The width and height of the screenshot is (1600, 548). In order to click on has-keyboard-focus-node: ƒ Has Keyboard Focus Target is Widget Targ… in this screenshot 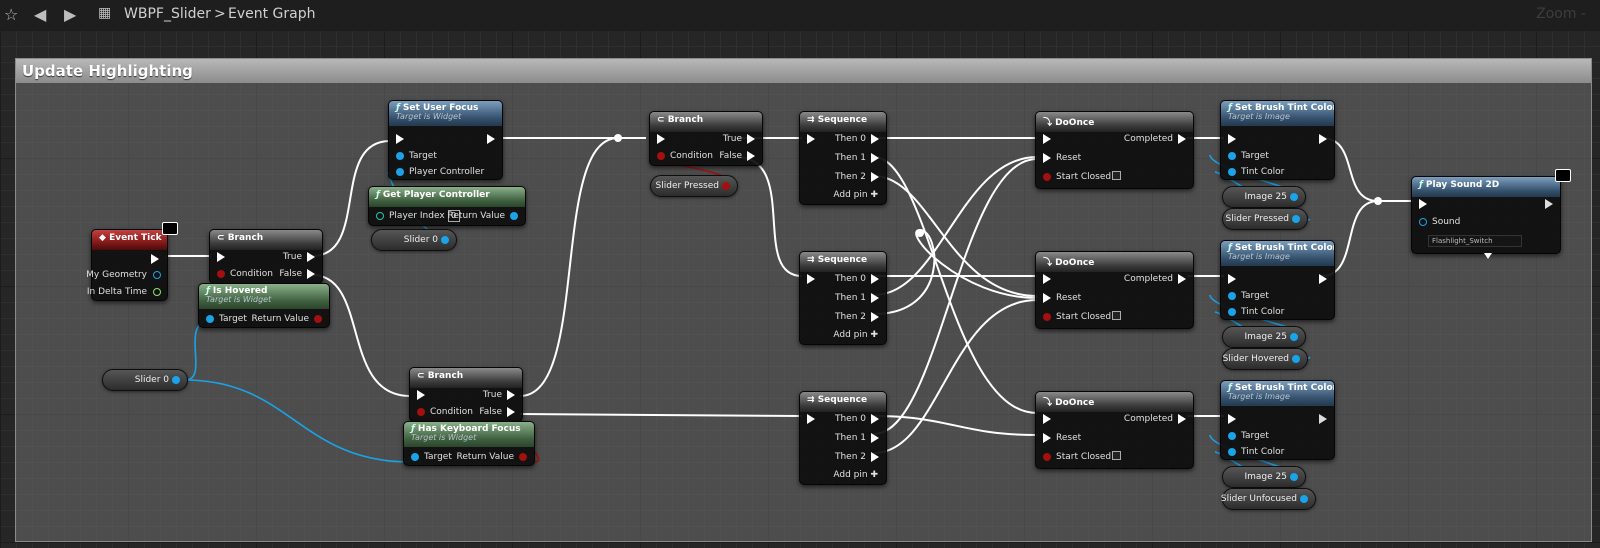, I will do `click(469, 443)`.